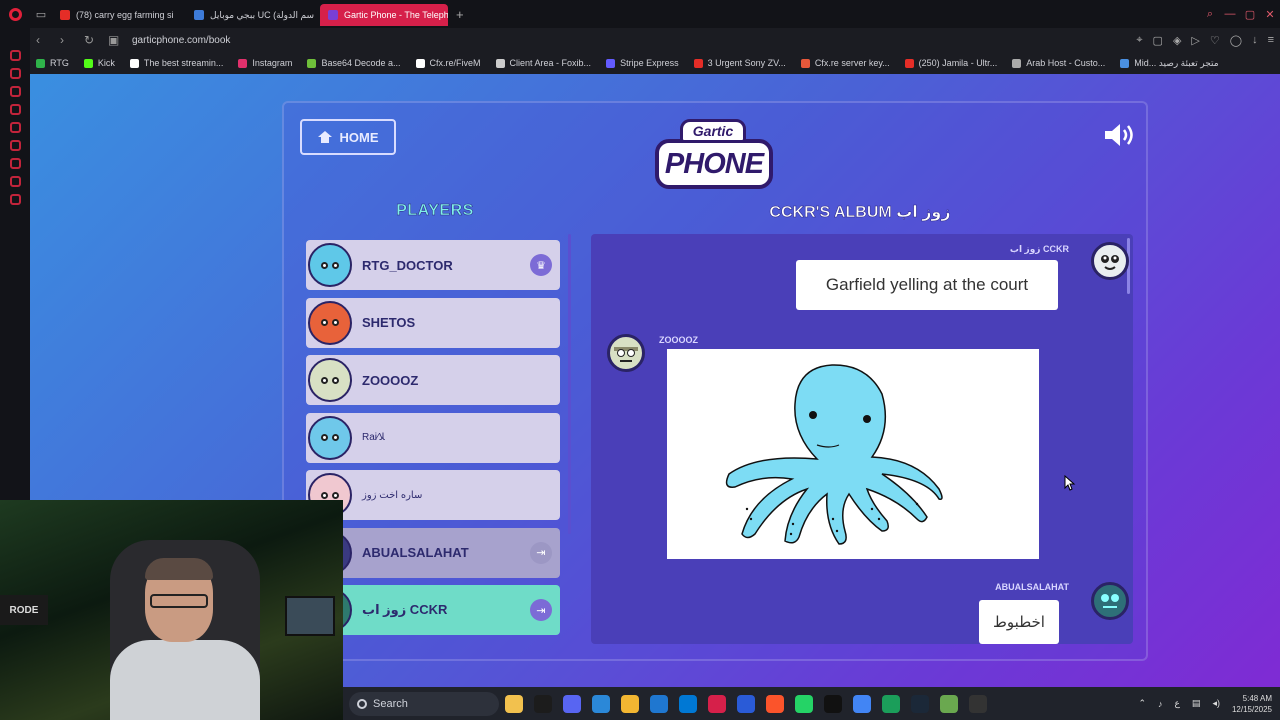 This screenshot has height=720, width=1280. I want to click on forward-icon: ›, so click(66, 40).